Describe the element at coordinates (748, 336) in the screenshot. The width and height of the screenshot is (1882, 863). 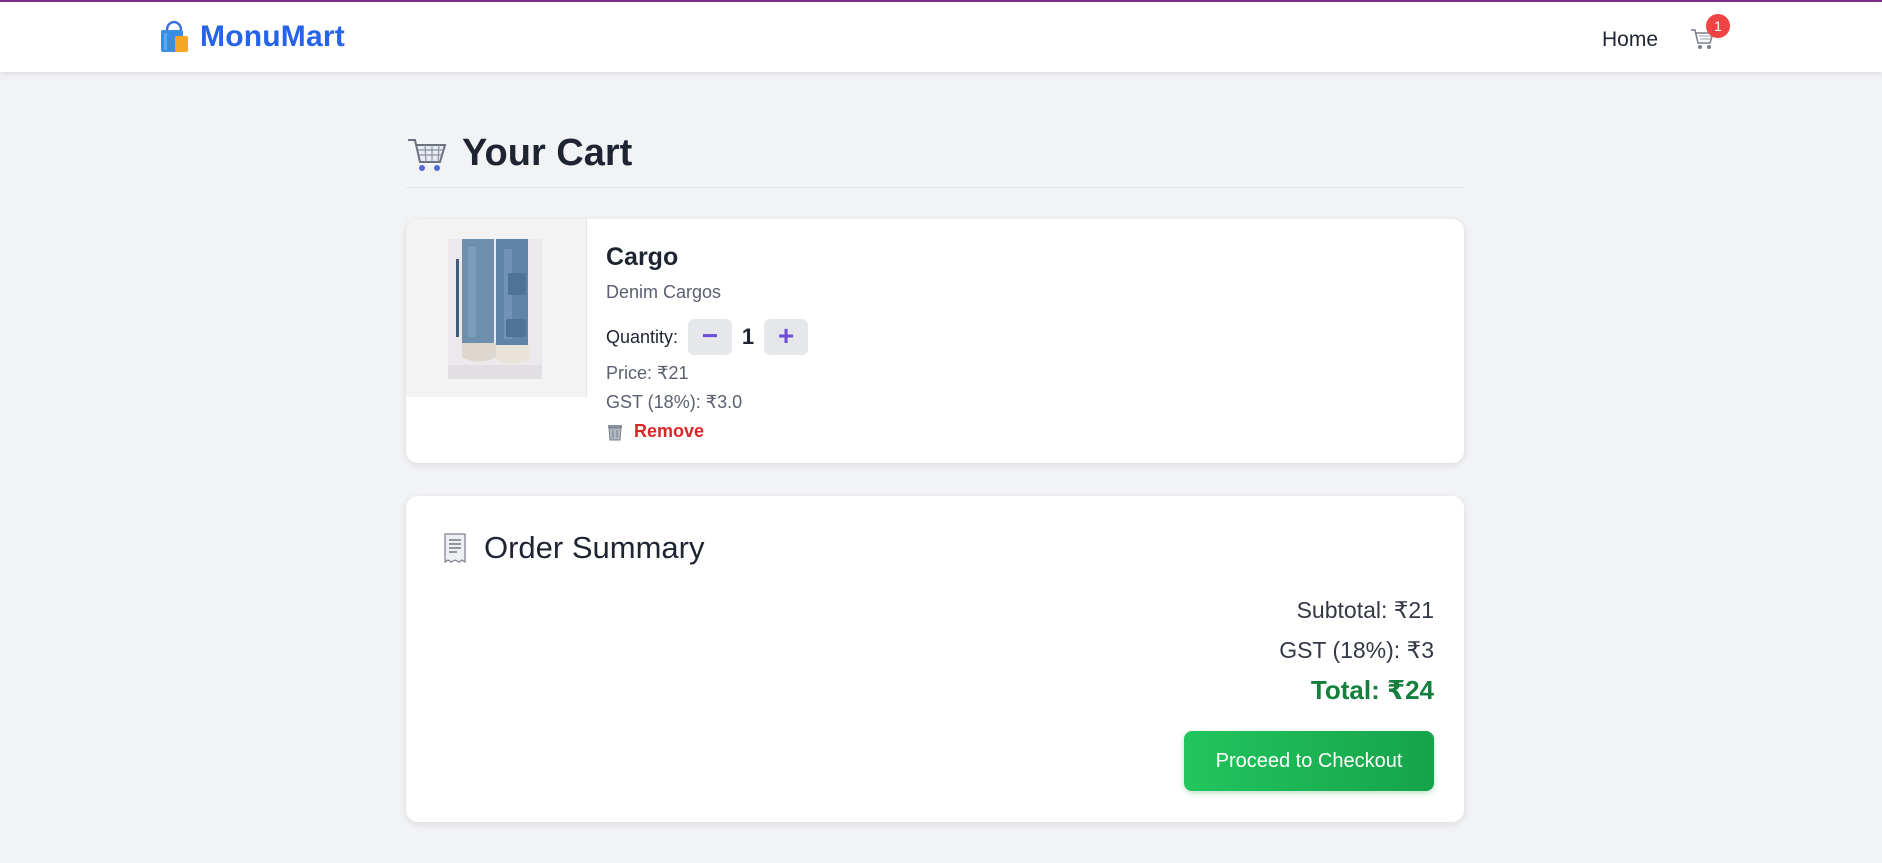
I see `quantity-value: 1` at that location.